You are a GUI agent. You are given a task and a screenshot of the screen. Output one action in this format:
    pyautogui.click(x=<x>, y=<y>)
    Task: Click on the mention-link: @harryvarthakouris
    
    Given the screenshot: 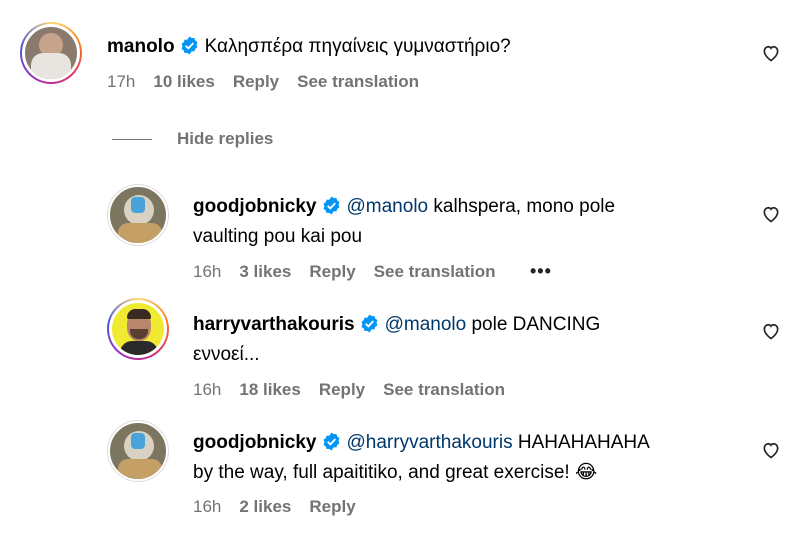 What is the action you would take?
    pyautogui.click(x=430, y=442)
    